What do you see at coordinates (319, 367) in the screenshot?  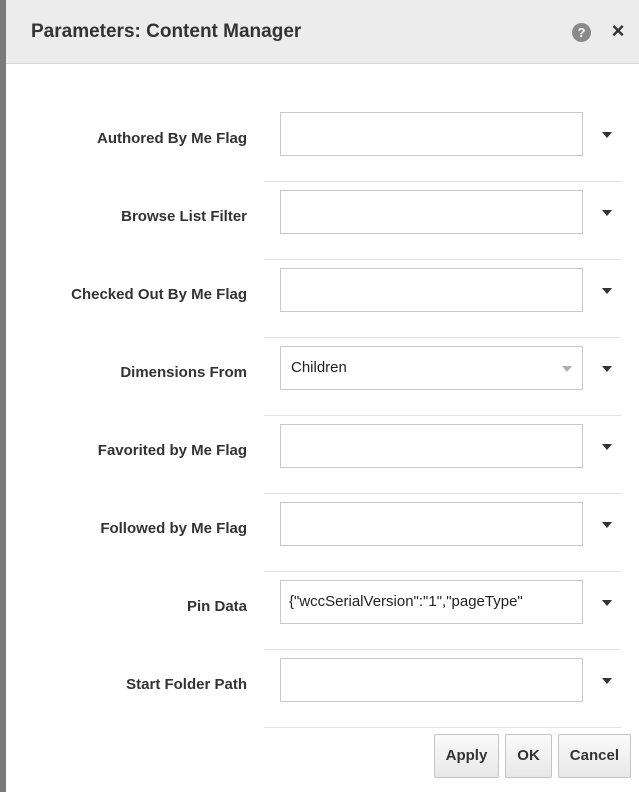 I see `dimensions-from-value: Children` at bounding box center [319, 367].